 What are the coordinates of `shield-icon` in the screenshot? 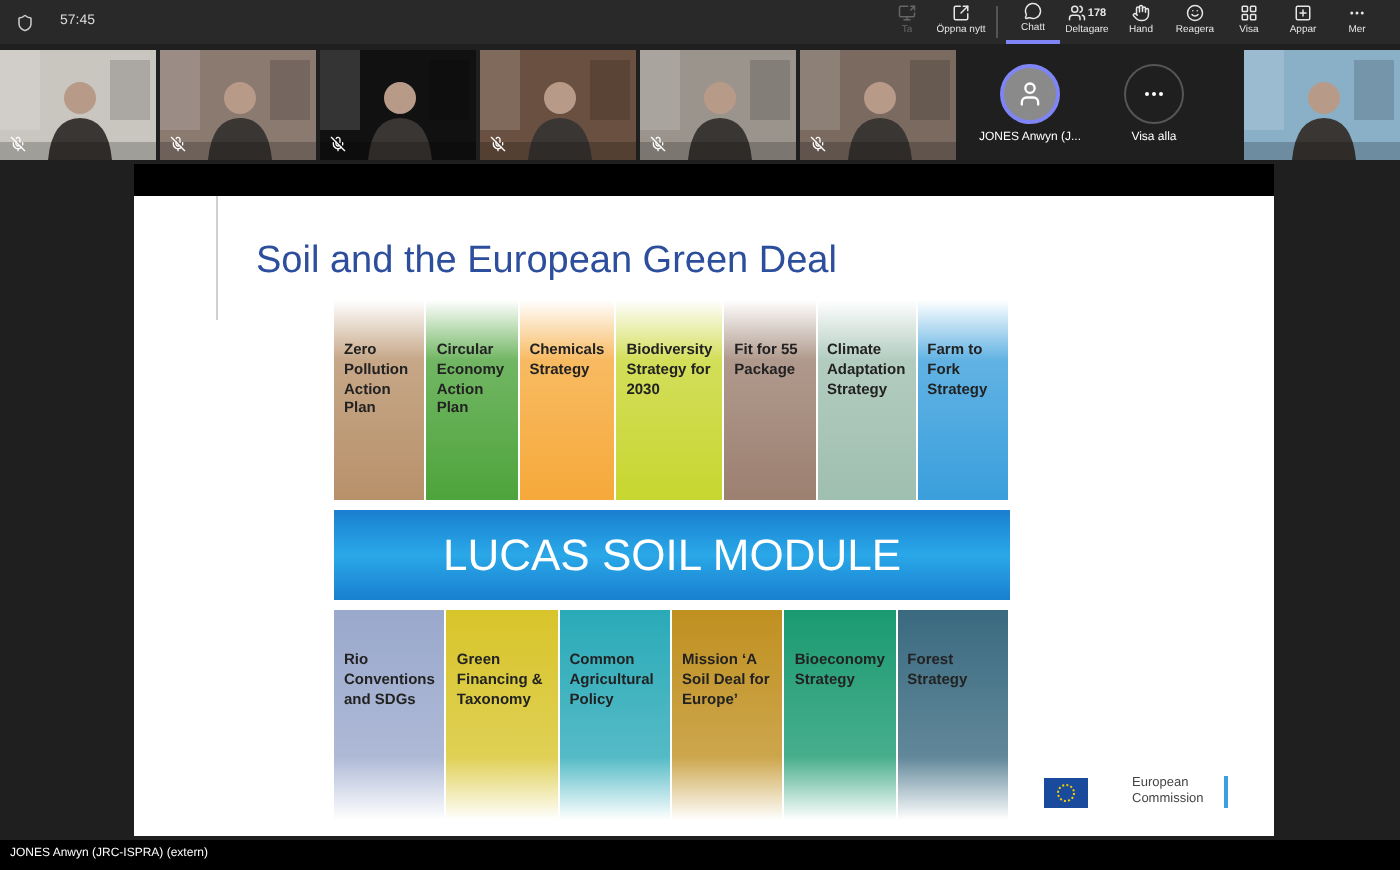 It's located at (25, 22).